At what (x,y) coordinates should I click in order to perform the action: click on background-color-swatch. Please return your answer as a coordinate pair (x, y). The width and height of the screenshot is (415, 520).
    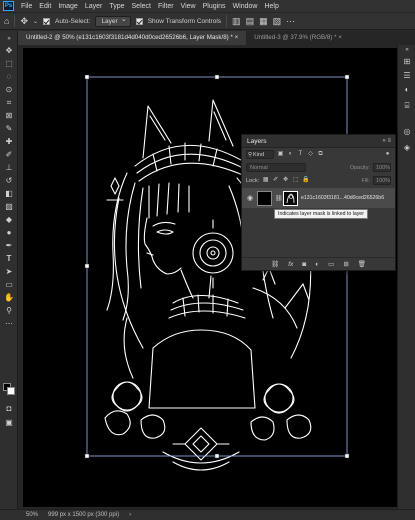
    Looking at the image, I should click on (11, 391).